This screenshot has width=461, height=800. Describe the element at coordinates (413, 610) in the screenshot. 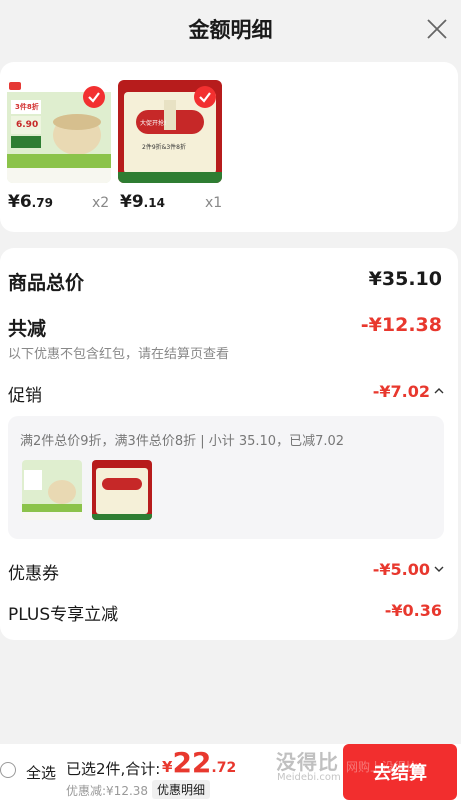

I see `plus-discount-value: -¥0.36` at that location.